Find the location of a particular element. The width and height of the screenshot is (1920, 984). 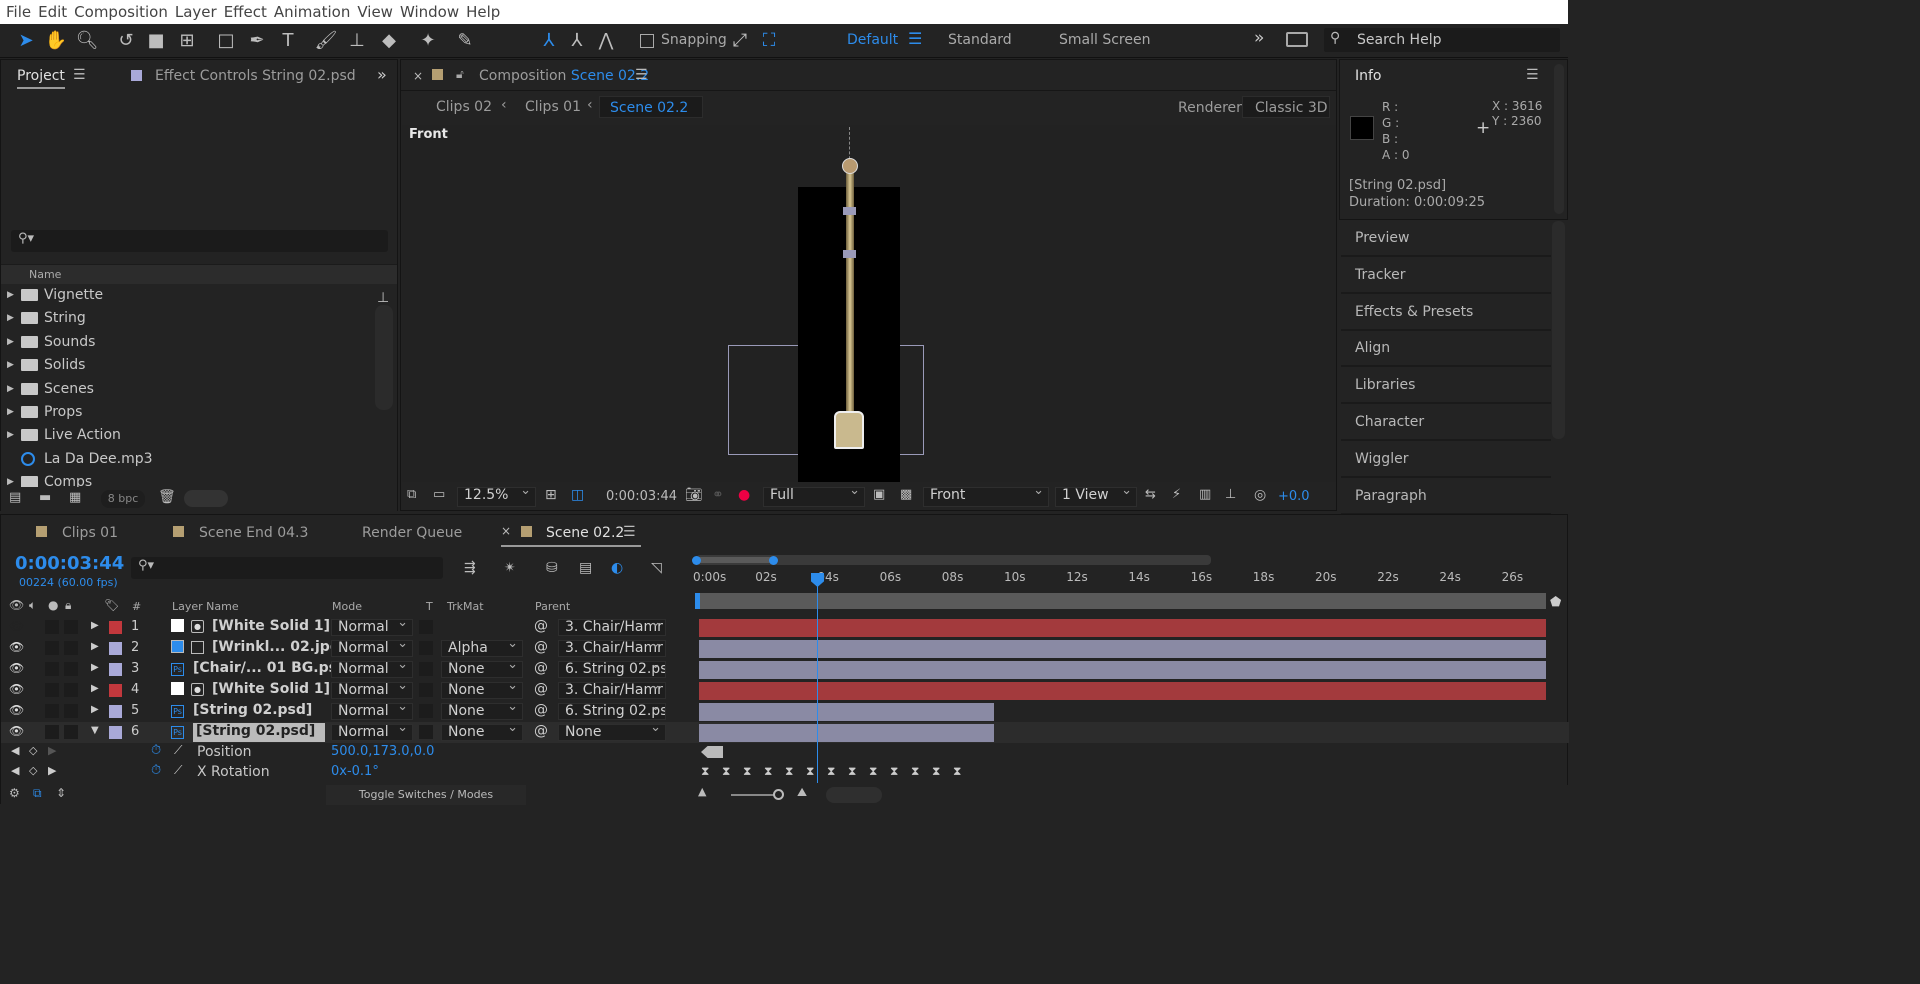

work-area-start is located at coordinates (697, 601).